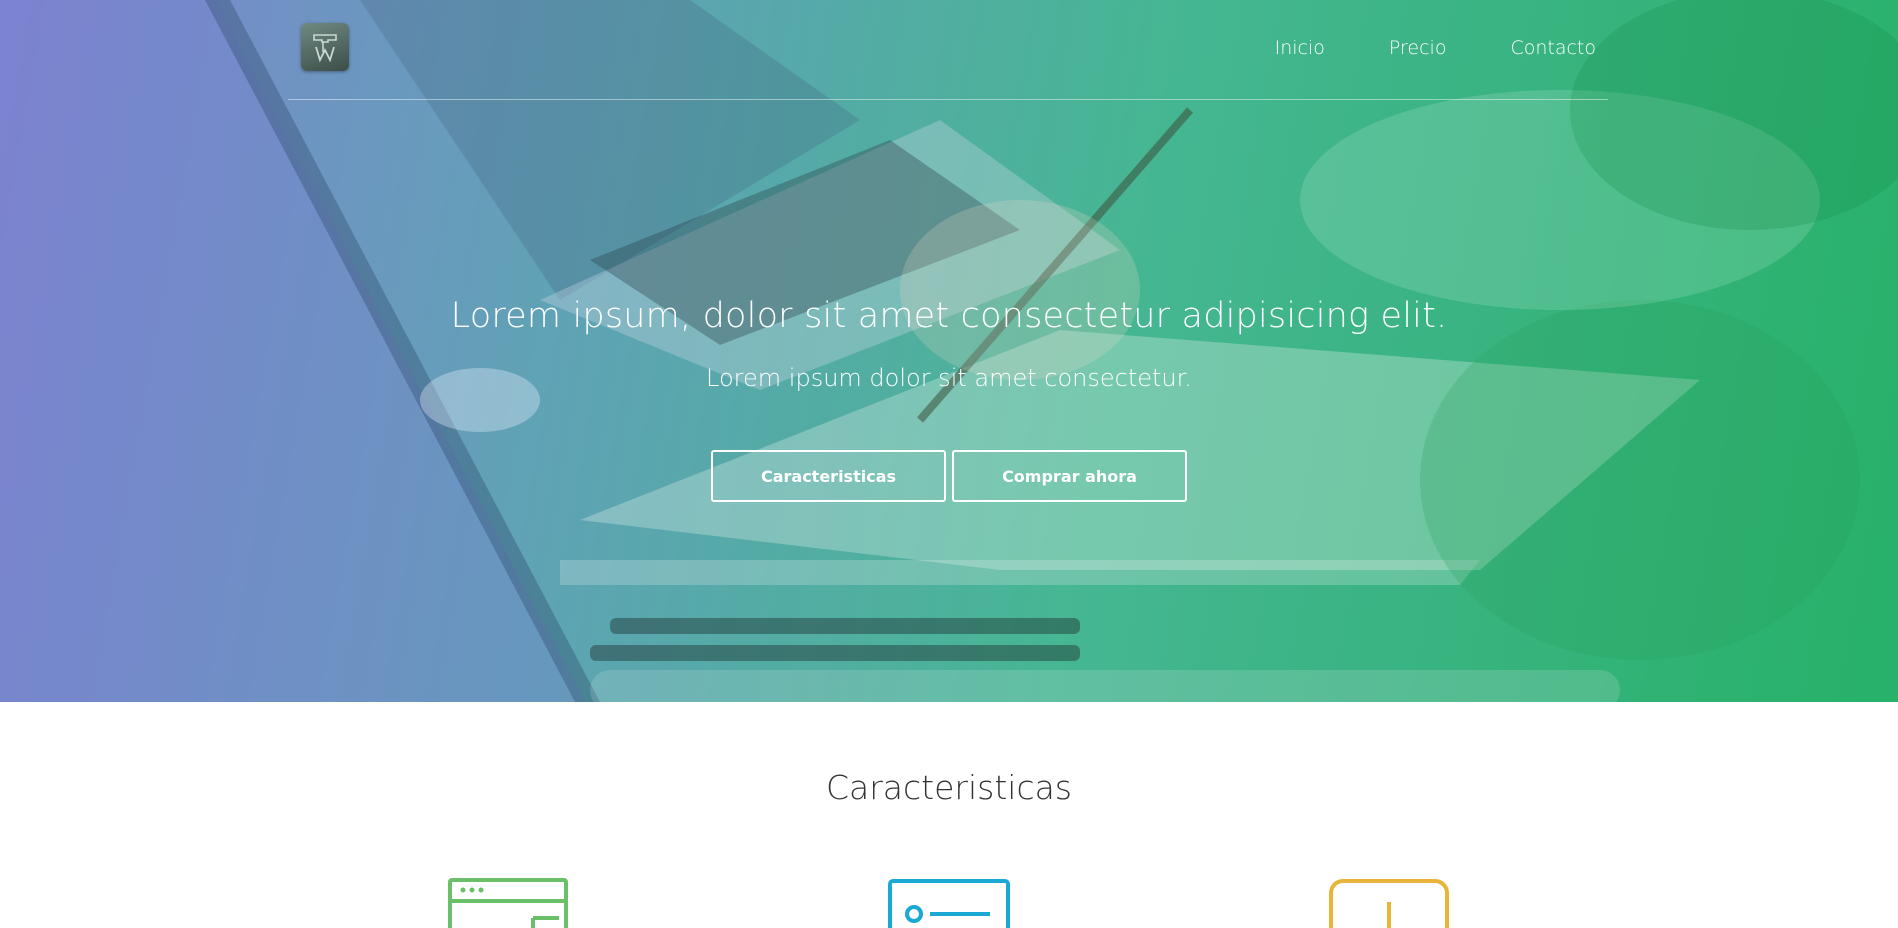 This screenshot has height=928, width=1898. I want to click on tw-logo-icon, so click(325, 48).